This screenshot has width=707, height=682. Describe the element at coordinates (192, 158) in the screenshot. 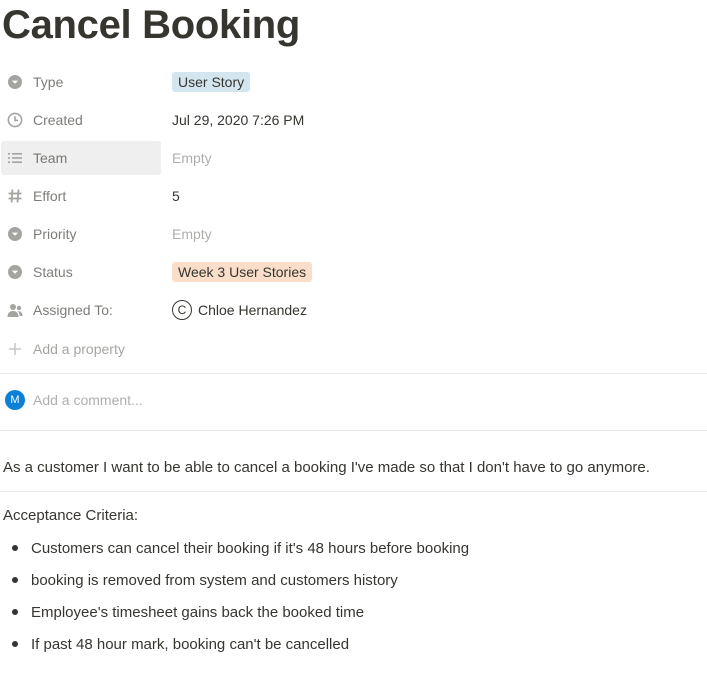

I see `property-value-team: Empty` at that location.